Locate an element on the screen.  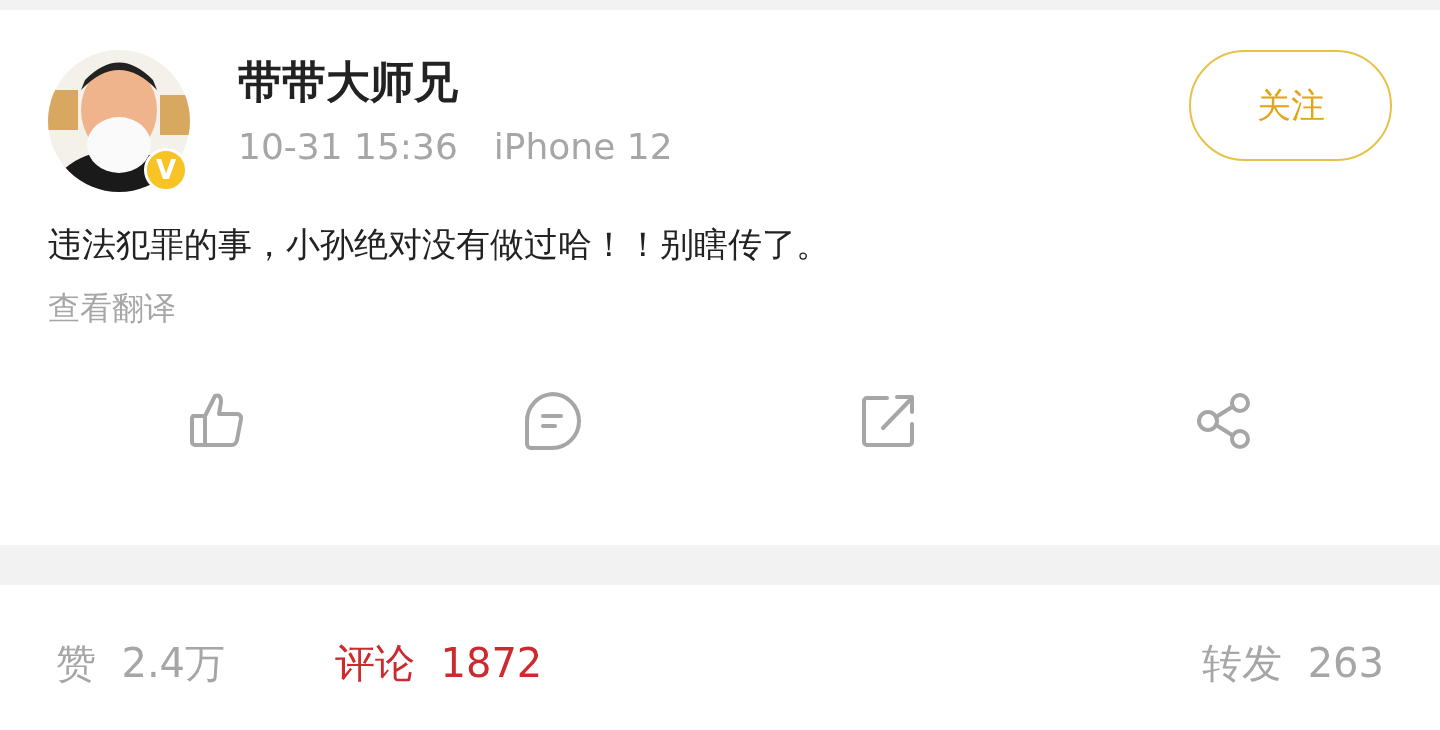
verified-badge: V is located at coordinates (166, 170).